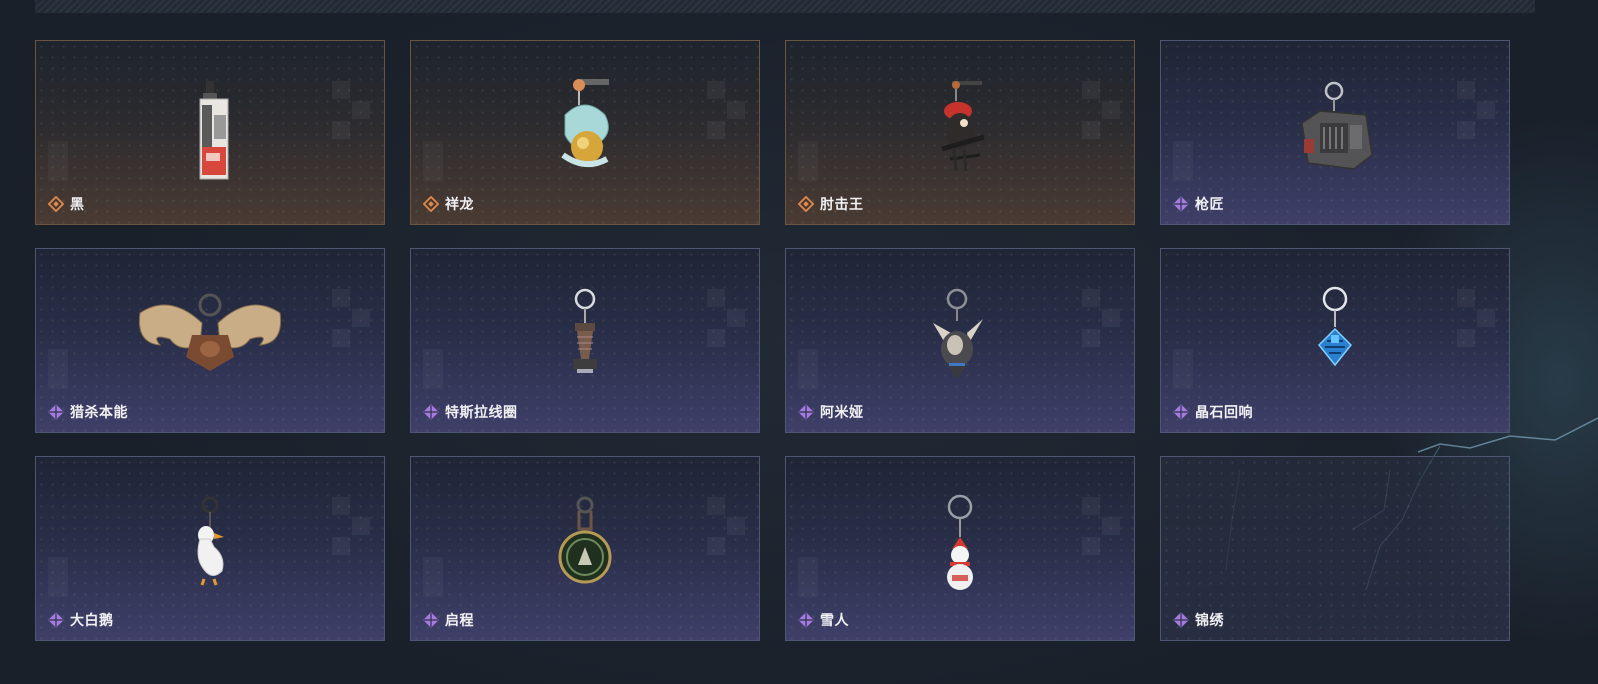  Describe the element at coordinates (1224, 412) in the screenshot. I see `charm-name: 晶石回响` at that location.